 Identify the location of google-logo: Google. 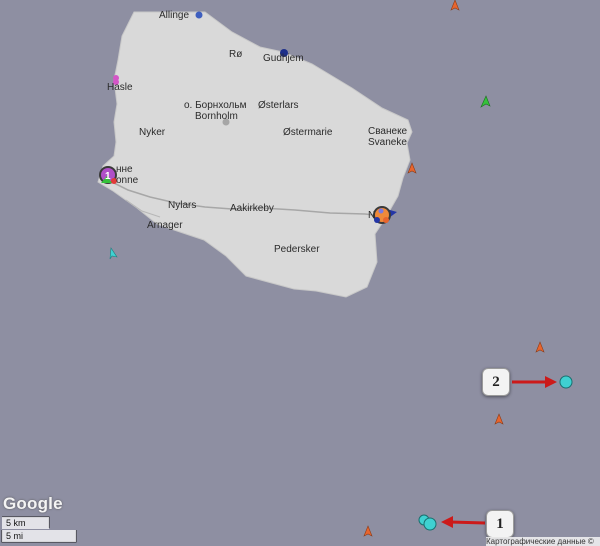
(33, 504).